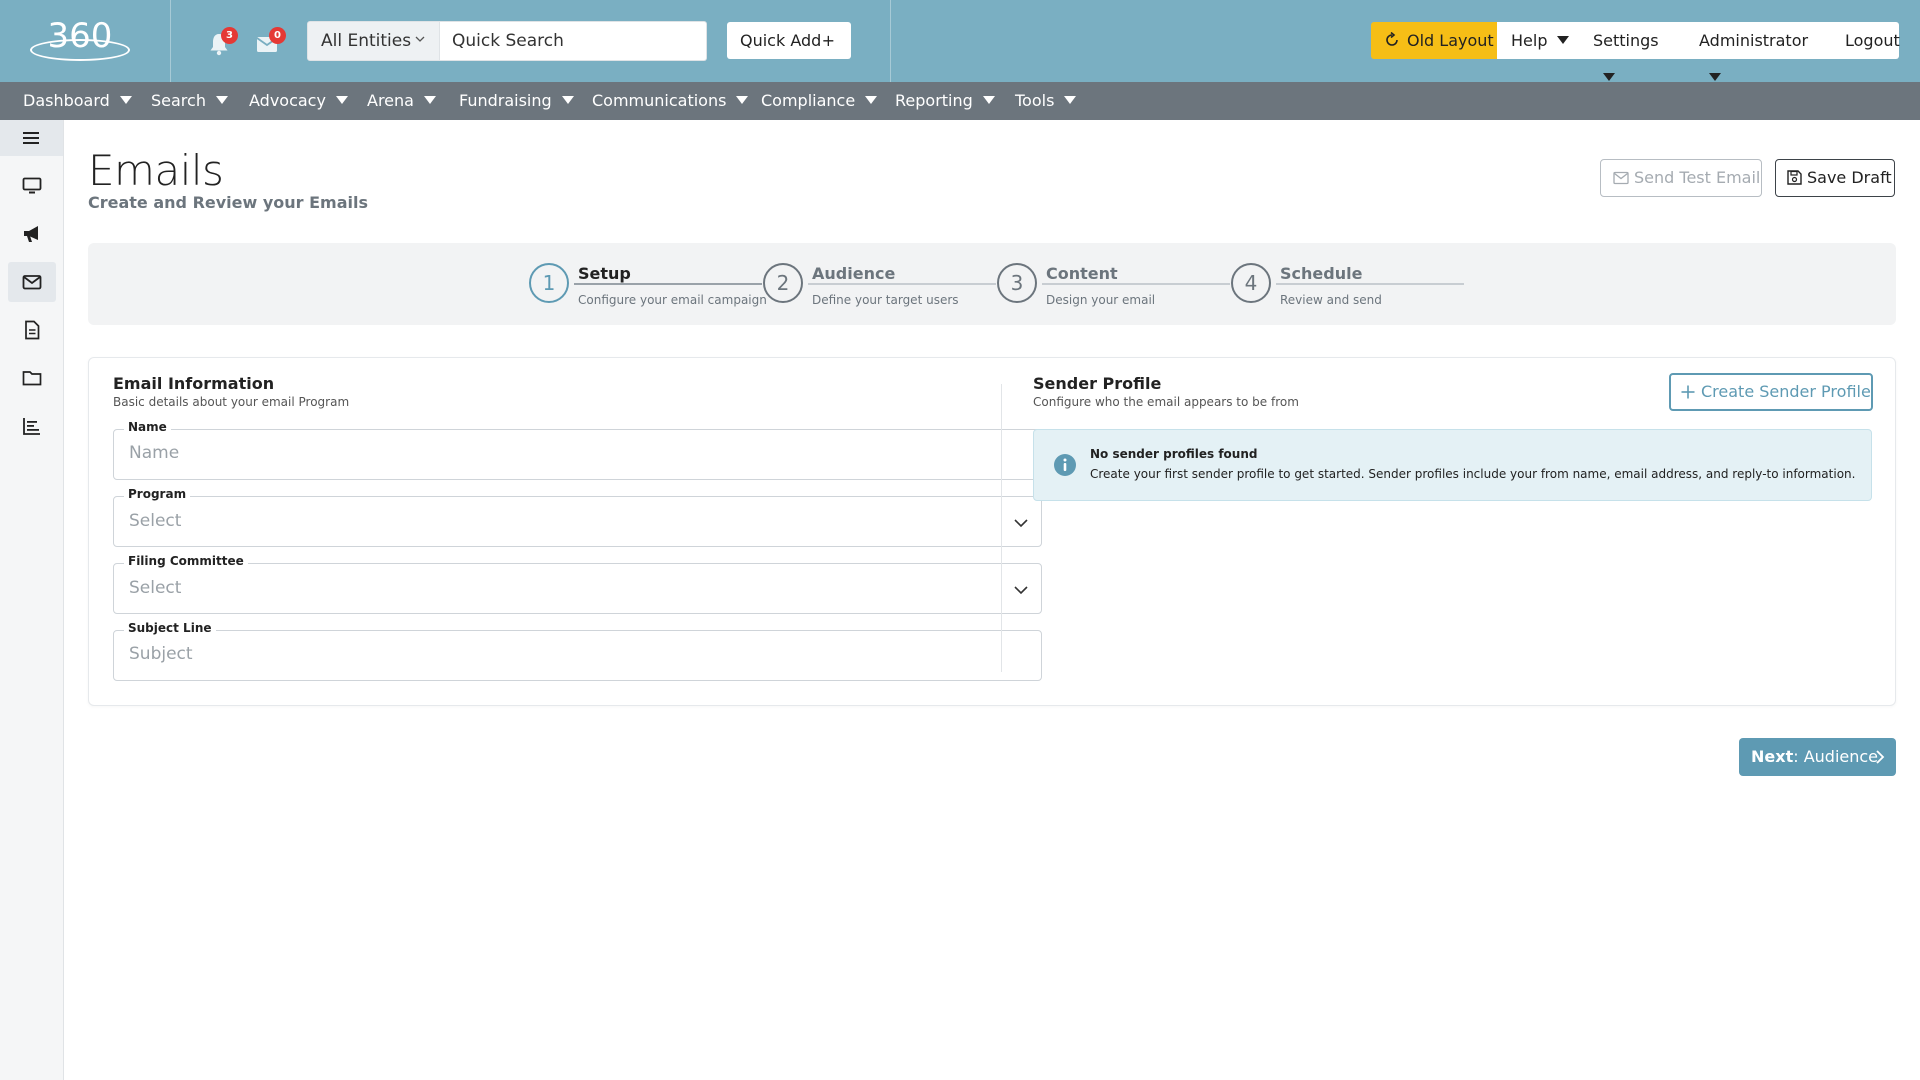 This screenshot has height=1080, width=1920. I want to click on notifications-button: 3, so click(223, 41).